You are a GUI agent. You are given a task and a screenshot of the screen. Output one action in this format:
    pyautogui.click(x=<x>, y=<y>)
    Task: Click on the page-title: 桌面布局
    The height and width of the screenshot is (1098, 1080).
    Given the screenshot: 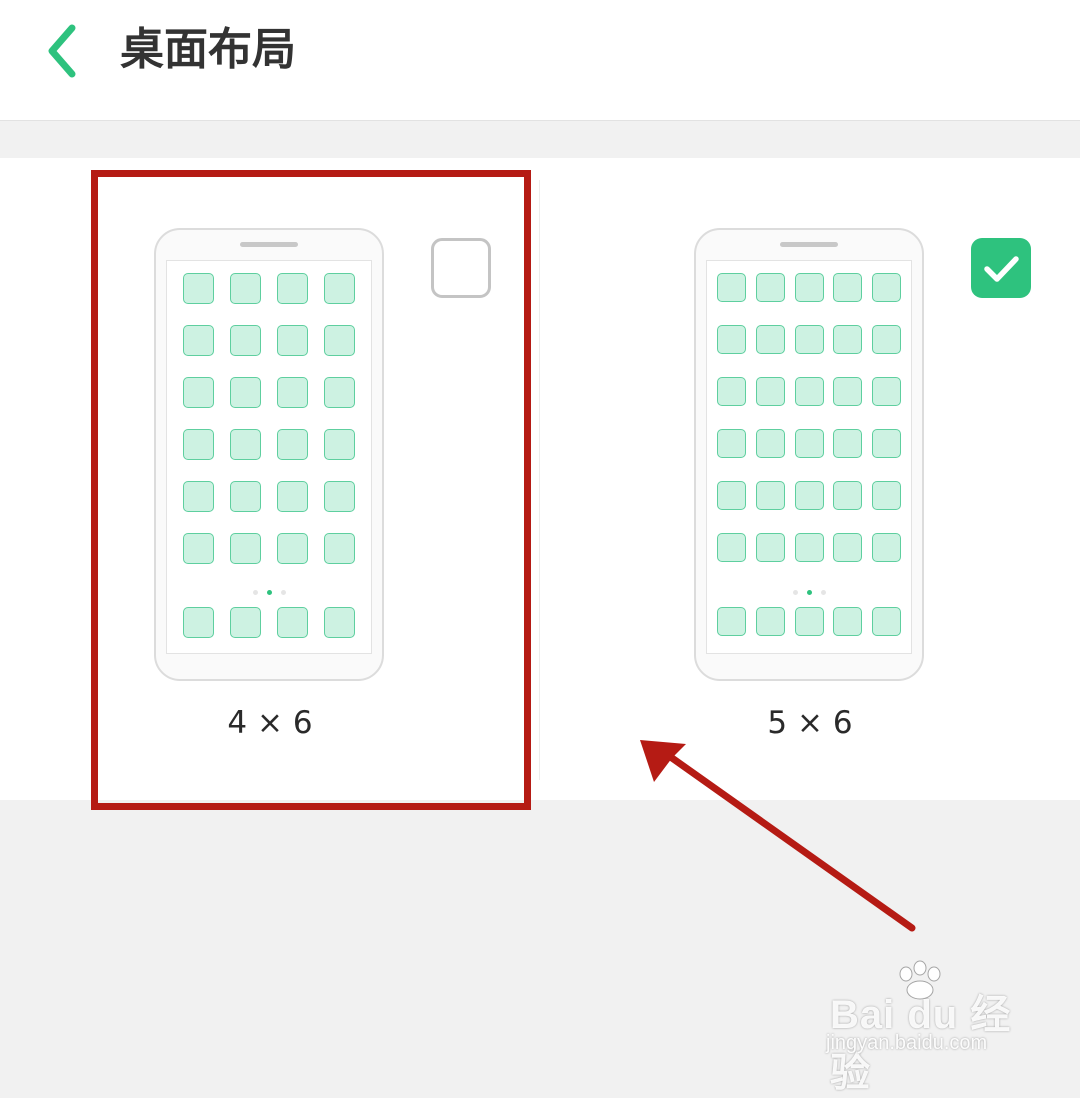 What is the action you would take?
    pyautogui.click(x=208, y=49)
    